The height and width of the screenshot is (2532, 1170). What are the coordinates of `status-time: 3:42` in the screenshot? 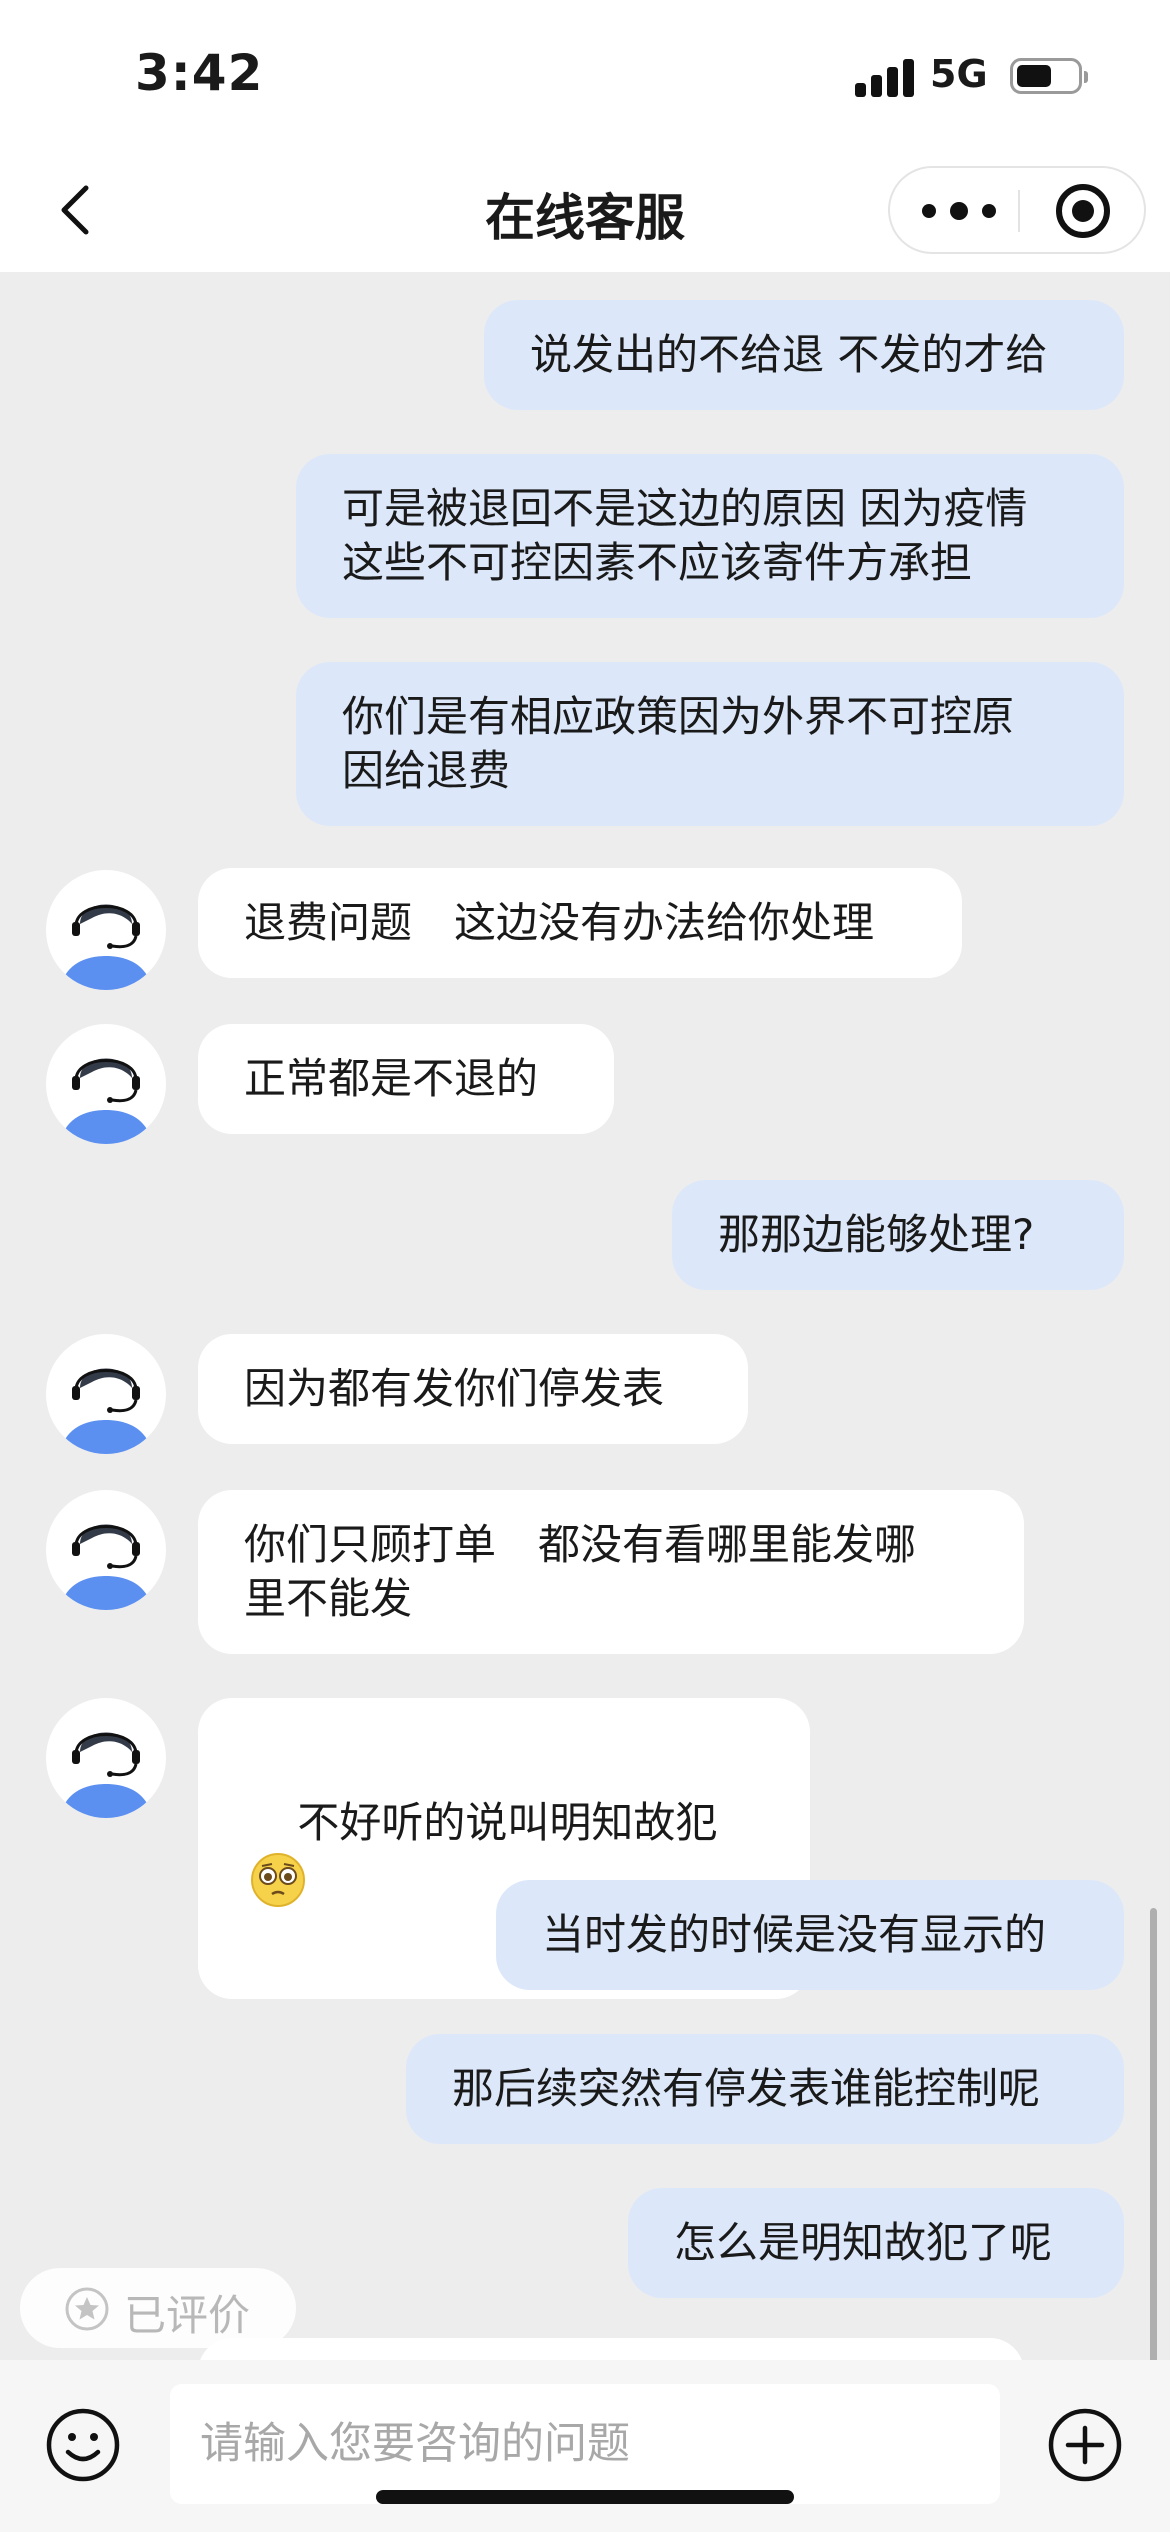 It's located at (199, 73).